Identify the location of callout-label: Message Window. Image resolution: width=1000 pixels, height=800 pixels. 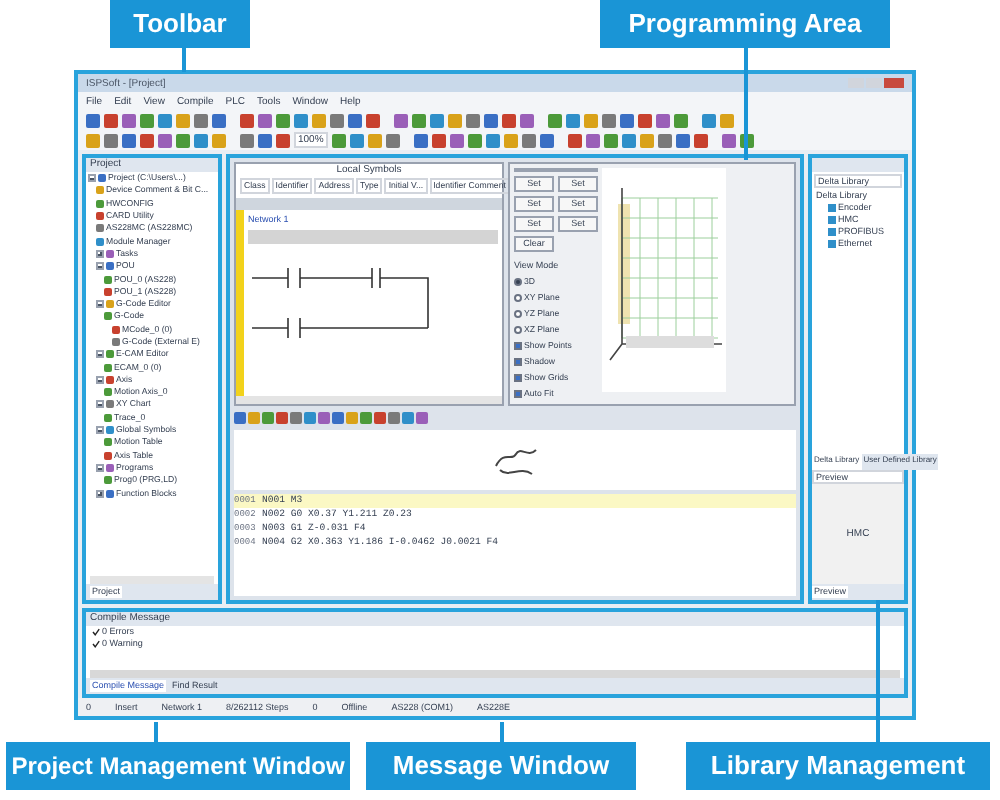
(501, 766).